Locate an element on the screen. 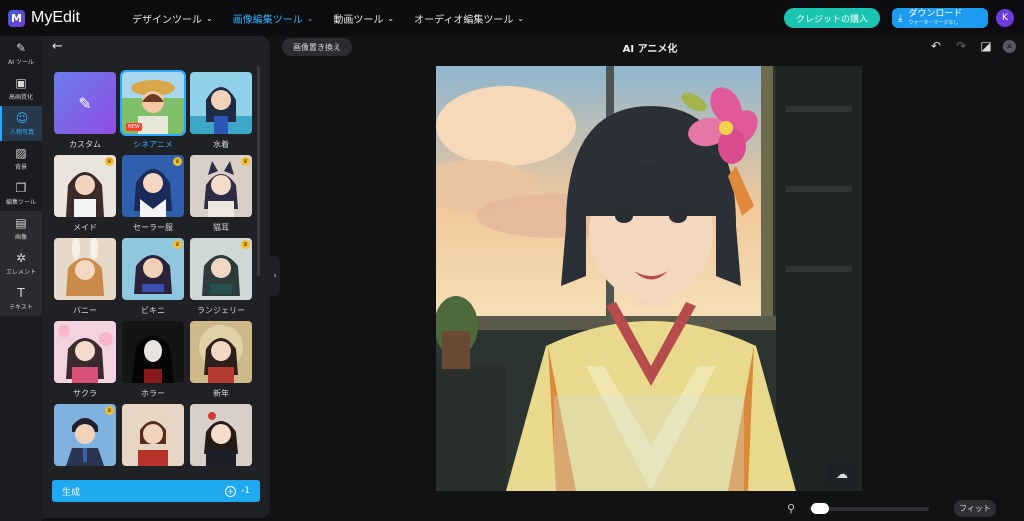 This screenshot has height=521, width=1024. style-item-suit: ♛ is located at coordinates (85, 437).